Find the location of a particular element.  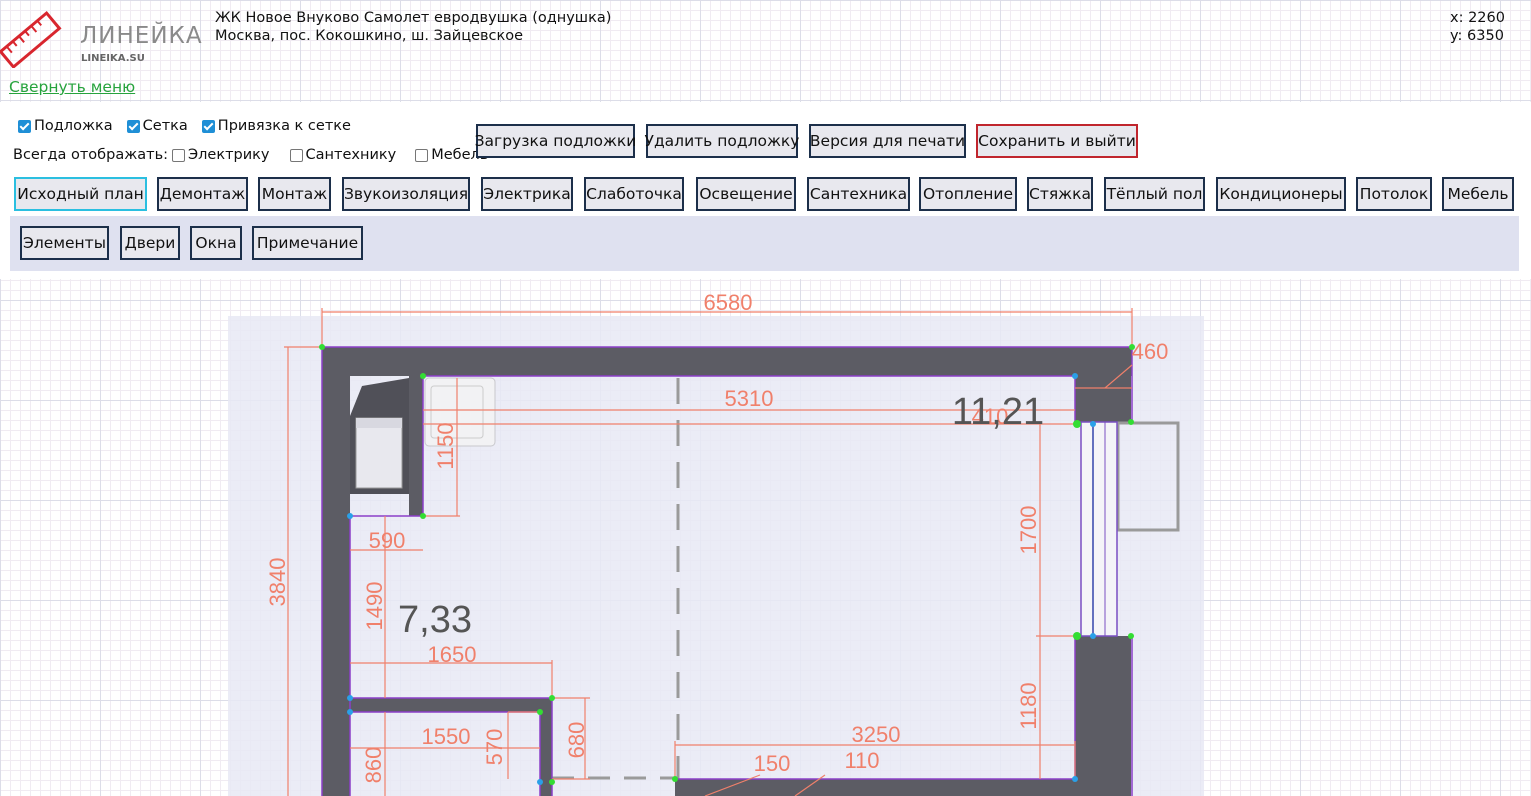

plumbing-checkbox is located at coordinates (296, 155).